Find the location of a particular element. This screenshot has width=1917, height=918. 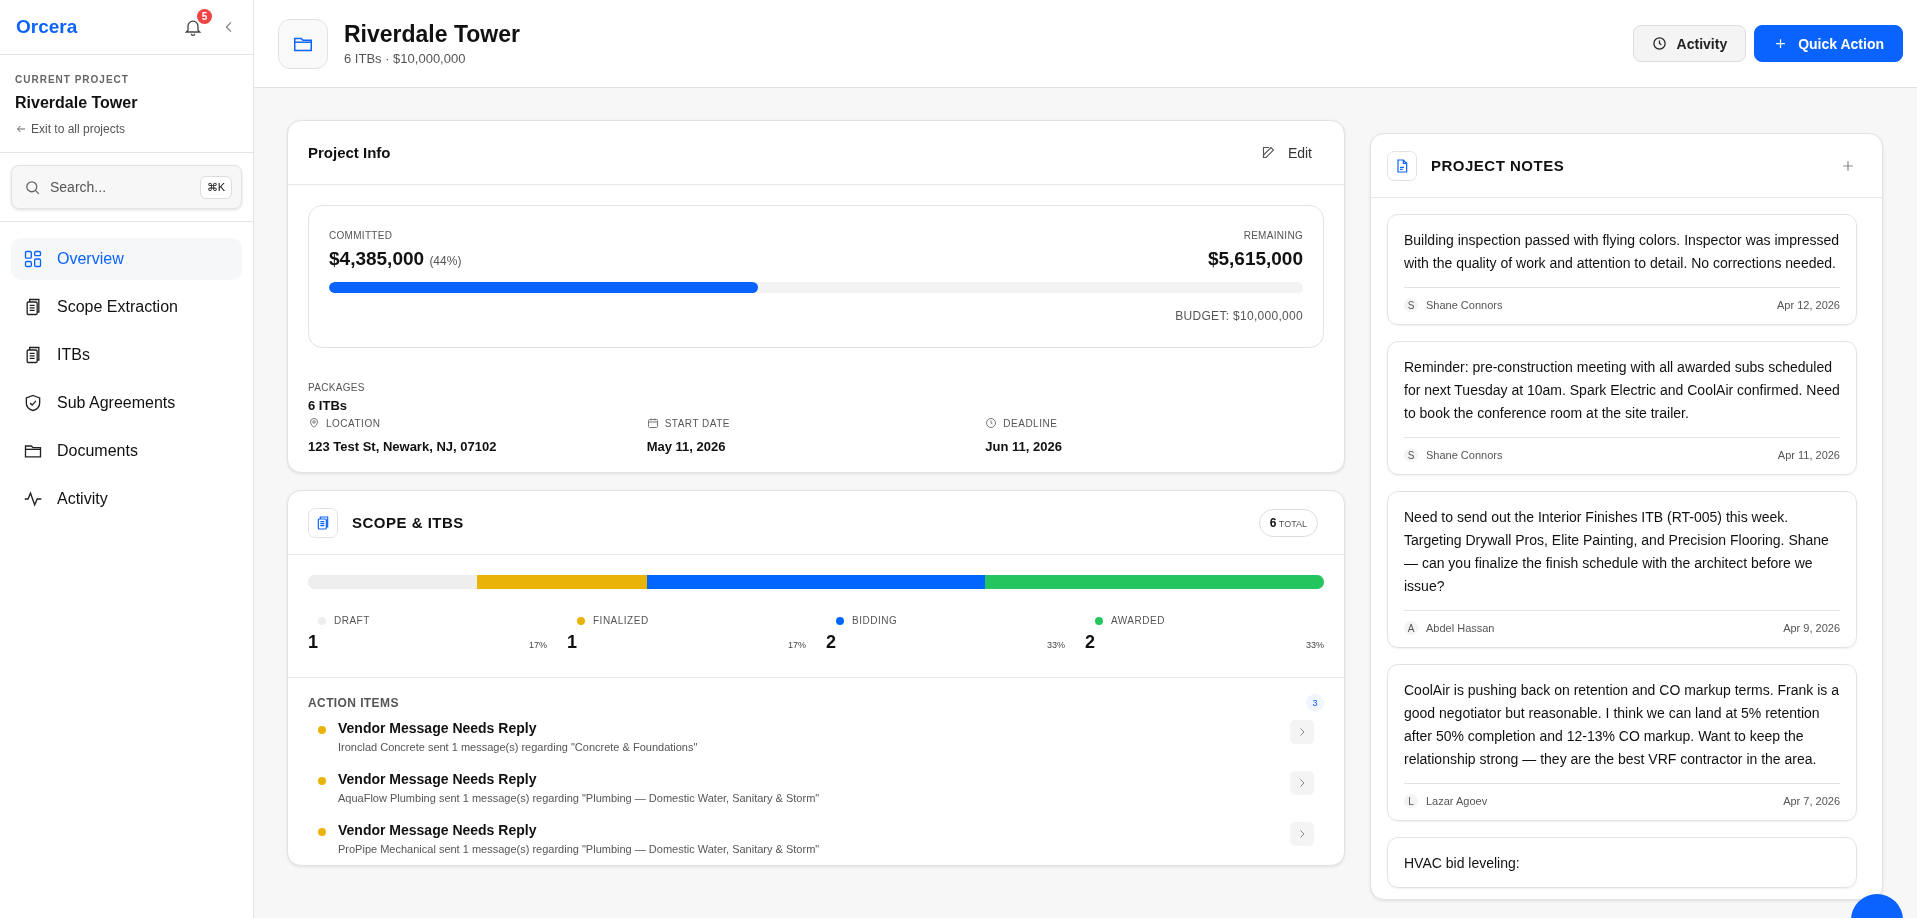

location-pin-icon is located at coordinates (314, 423).